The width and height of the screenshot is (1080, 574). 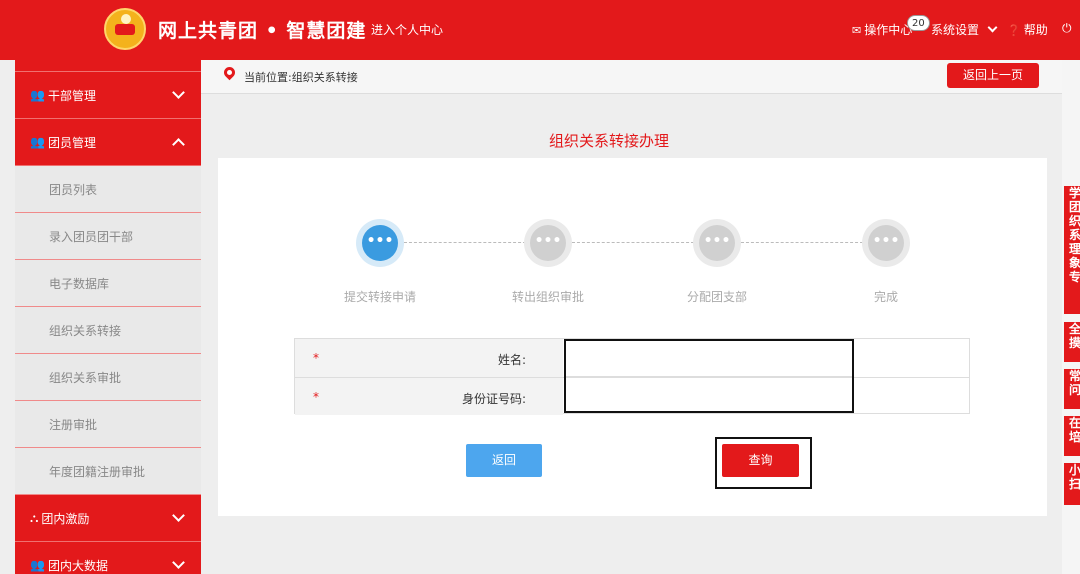 I want to click on system-settings-label: 系统设置, so click(x=955, y=30).